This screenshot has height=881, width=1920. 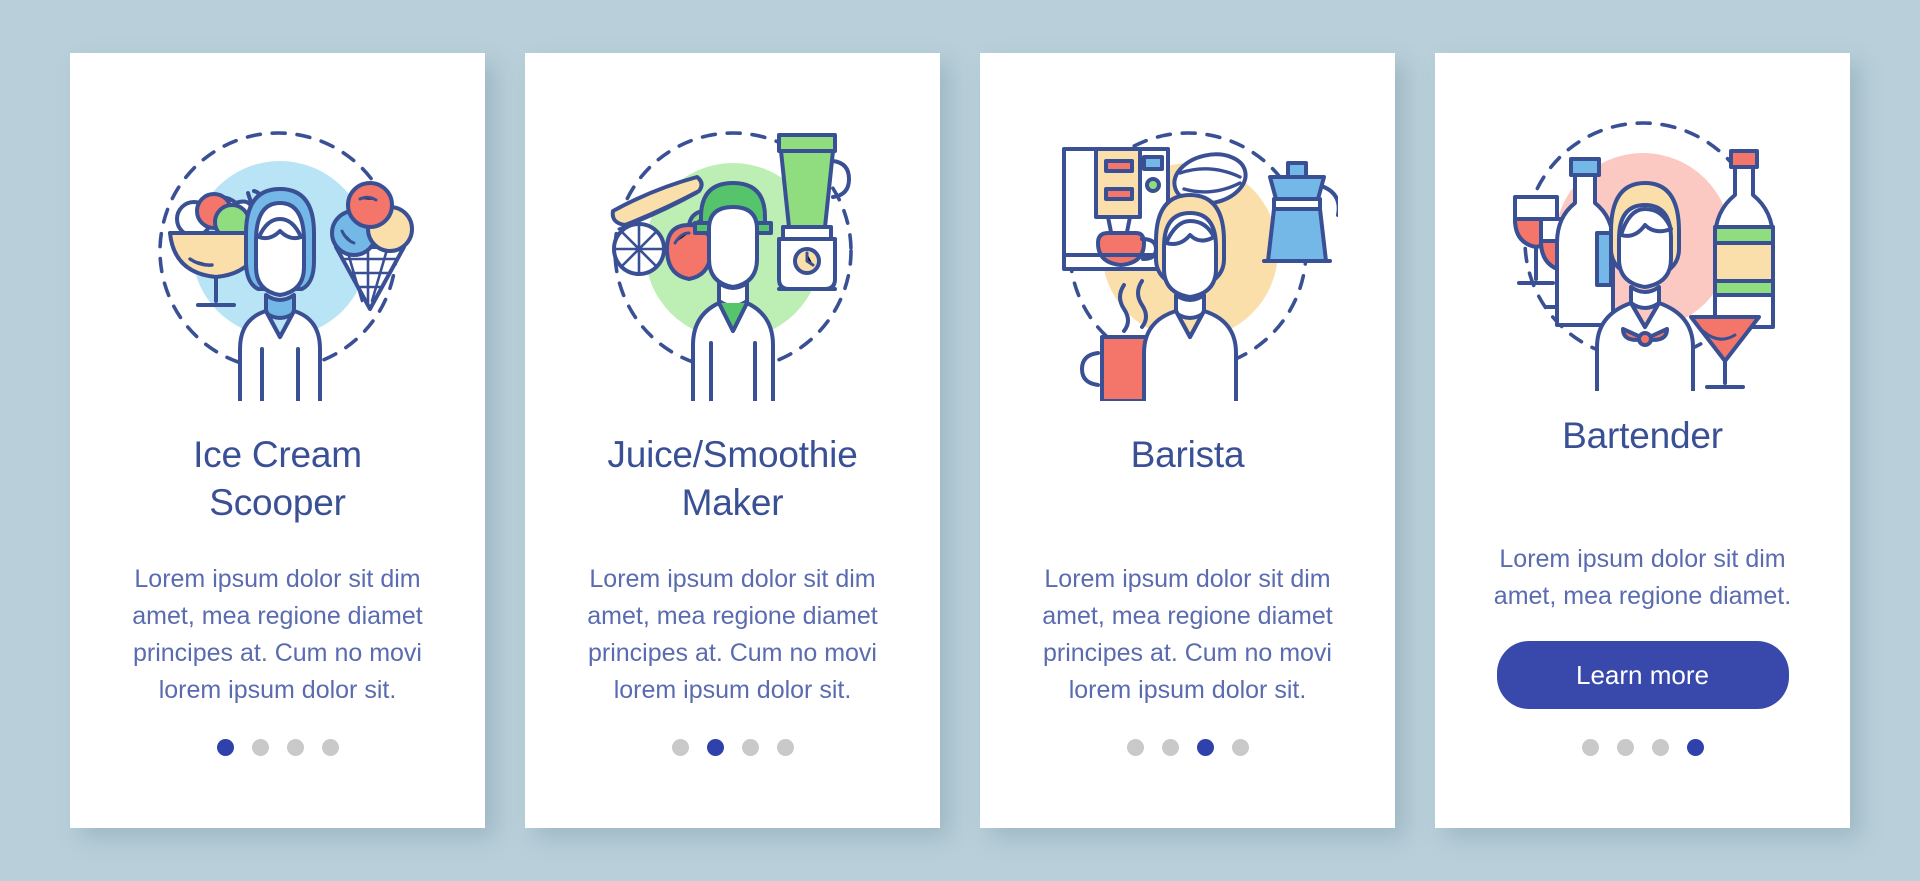 What do you see at coordinates (731, 266) in the screenshot?
I see `juice-smoothie-maker-illustration` at bounding box center [731, 266].